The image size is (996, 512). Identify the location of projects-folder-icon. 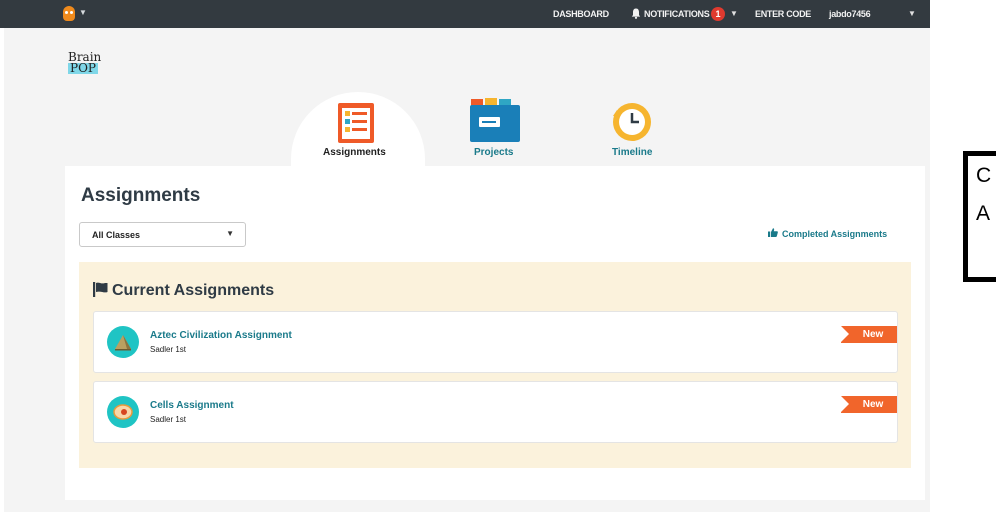
(495, 120).